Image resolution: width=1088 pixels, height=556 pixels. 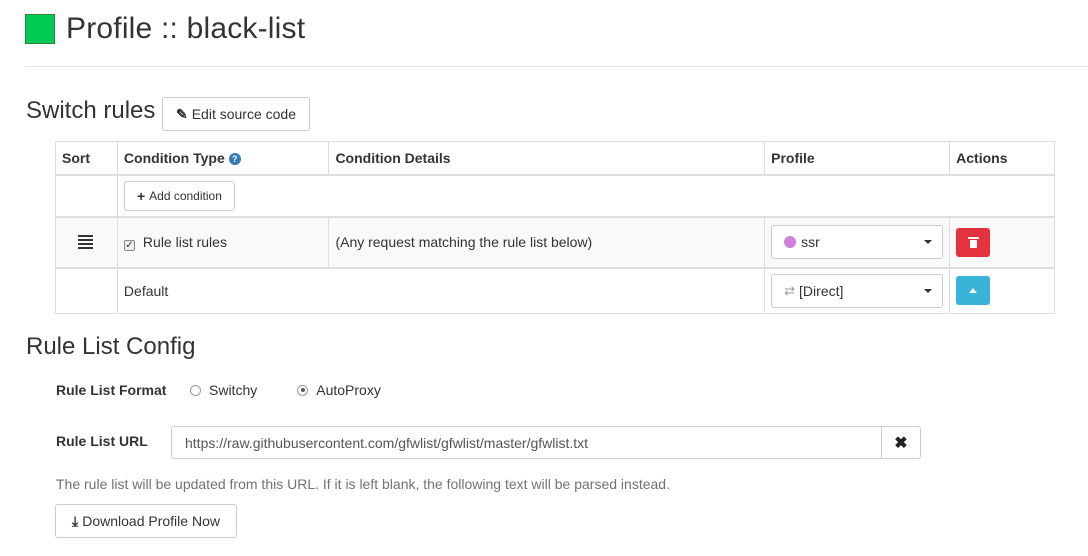 What do you see at coordinates (186, 28) in the screenshot?
I see `page-title: Profile :: black-list` at bounding box center [186, 28].